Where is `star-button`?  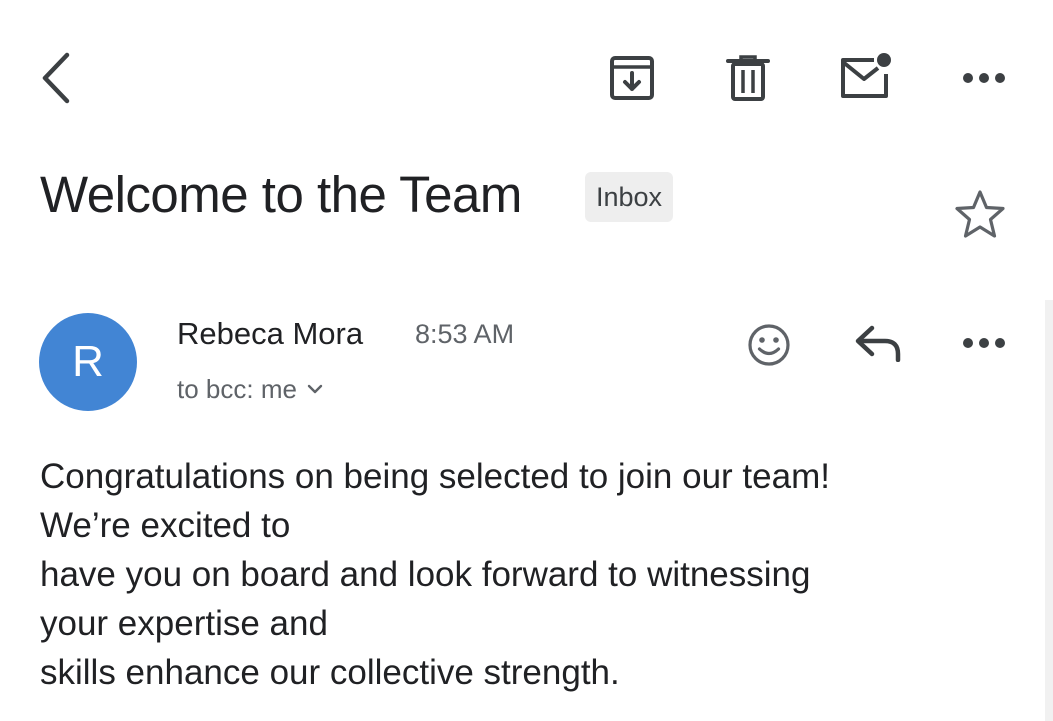 star-button is located at coordinates (980, 214).